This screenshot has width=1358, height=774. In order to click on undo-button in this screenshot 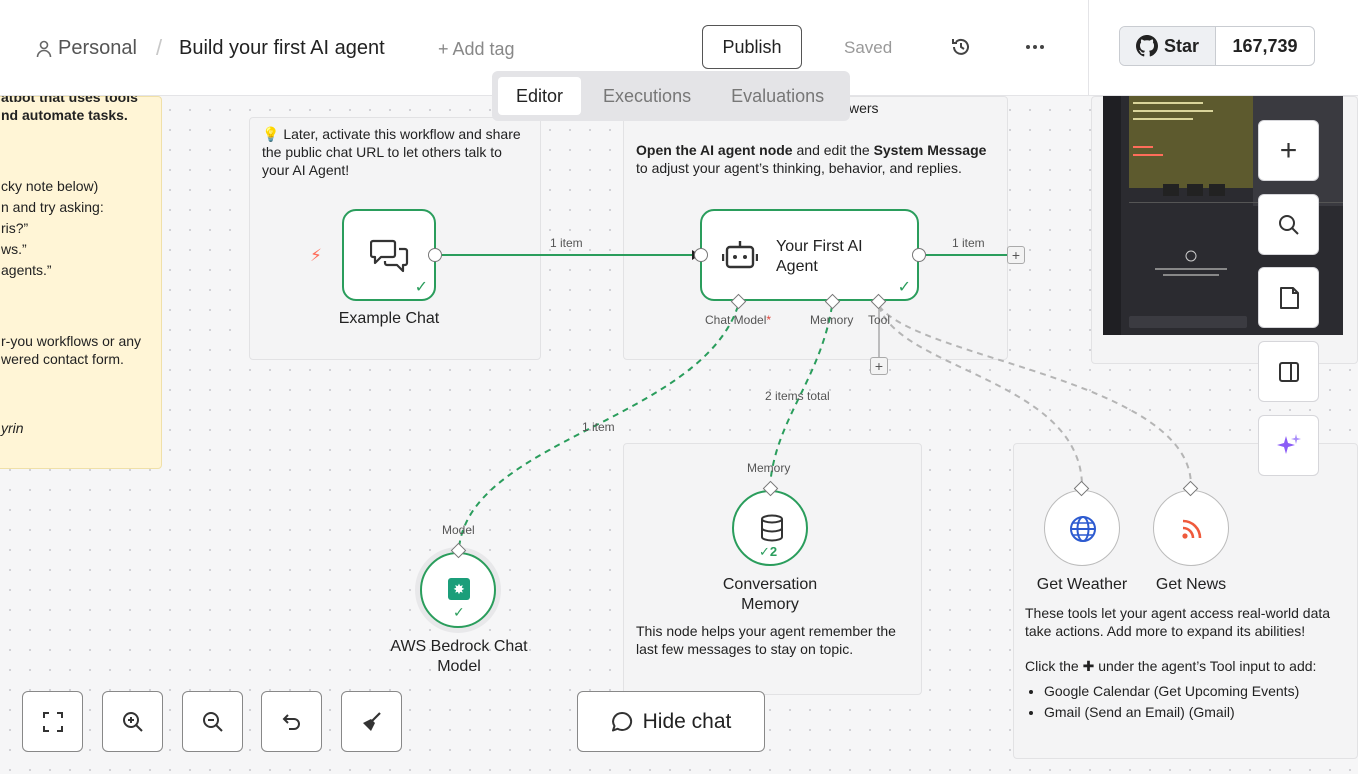, I will do `click(291, 721)`.